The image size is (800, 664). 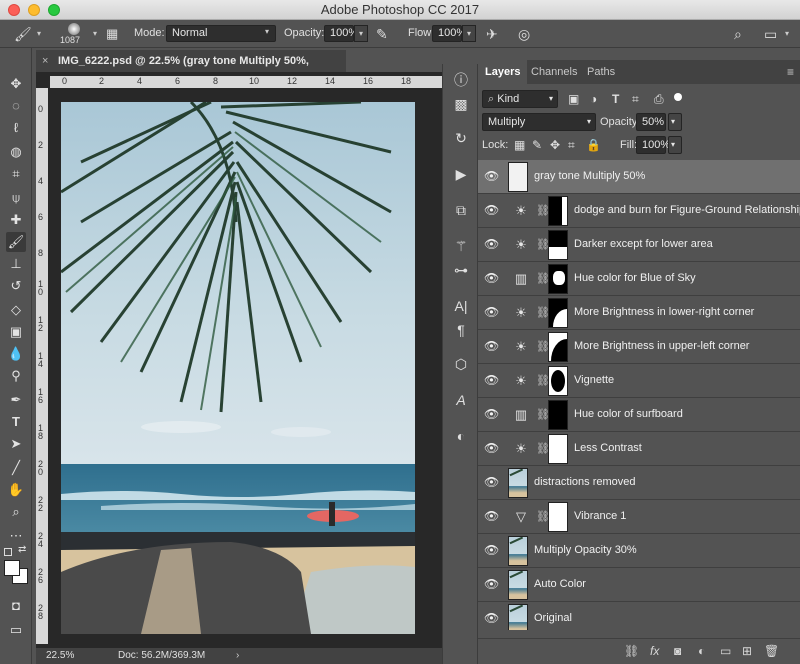 What do you see at coordinates (678, 97) in the screenshot?
I see `filter-toggle` at bounding box center [678, 97].